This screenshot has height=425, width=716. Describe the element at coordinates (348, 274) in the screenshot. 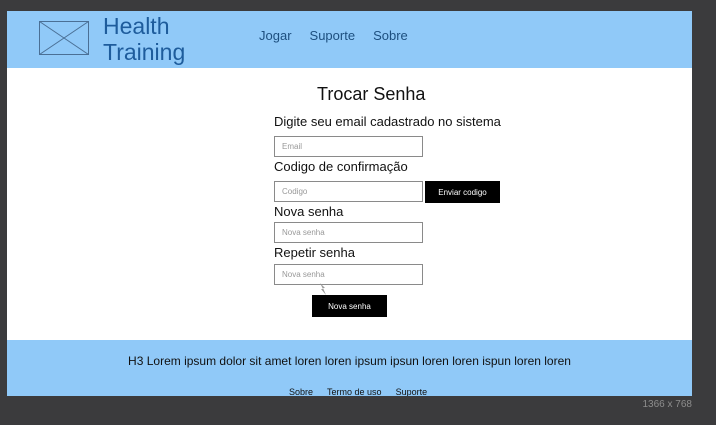

I see `repeat-password-field` at that location.